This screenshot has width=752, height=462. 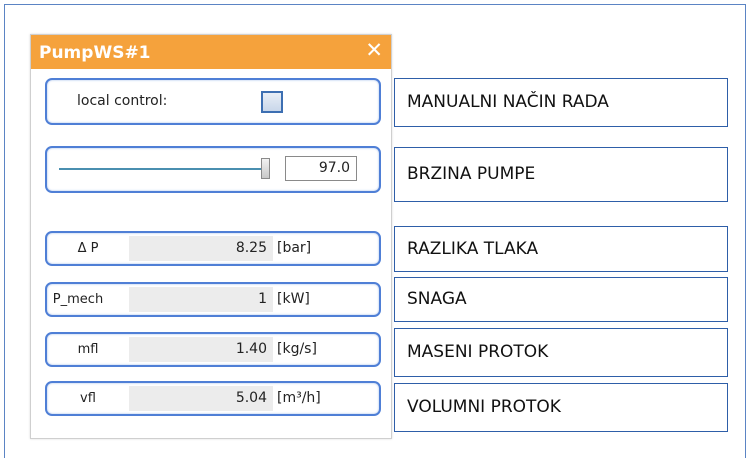 What do you see at coordinates (293, 299) in the screenshot?
I see `measurement-unit: [kW]` at bounding box center [293, 299].